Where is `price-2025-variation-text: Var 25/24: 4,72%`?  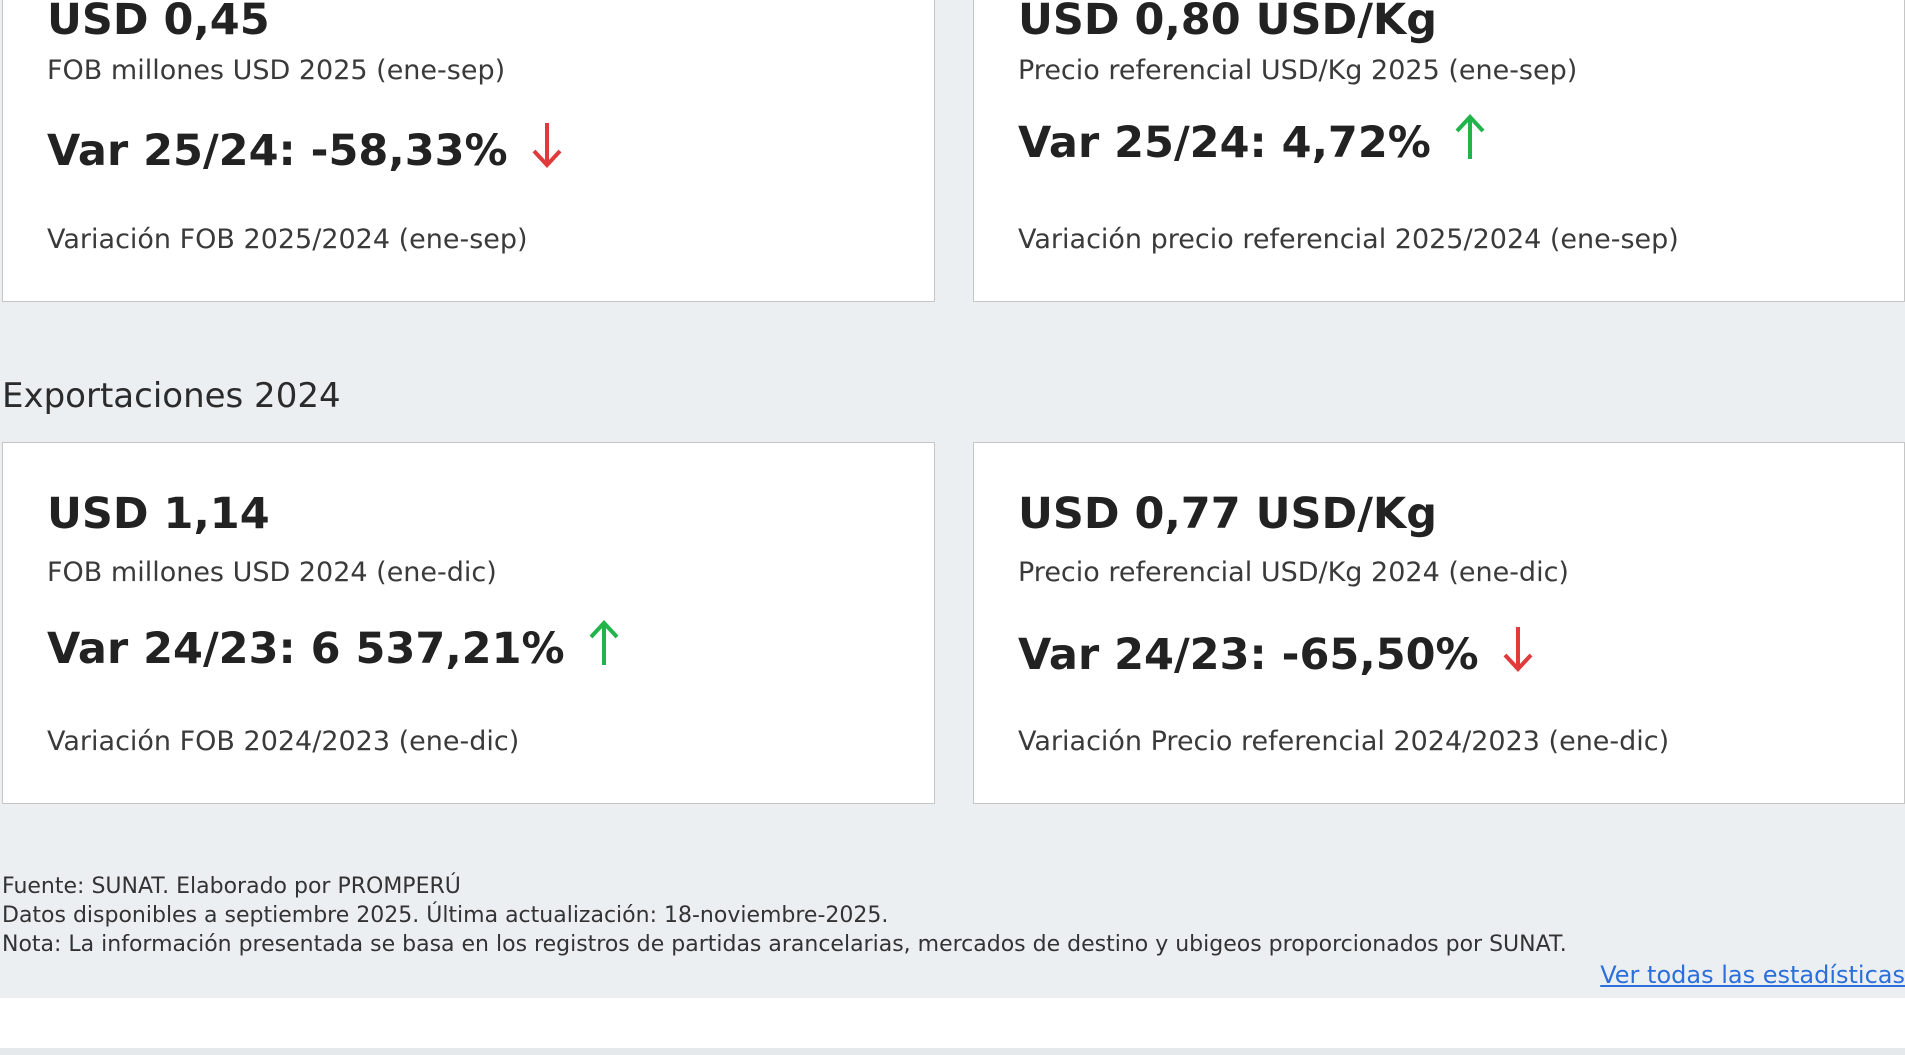
price-2025-variation-text: Var 25/24: 4,72% is located at coordinates (1224, 142).